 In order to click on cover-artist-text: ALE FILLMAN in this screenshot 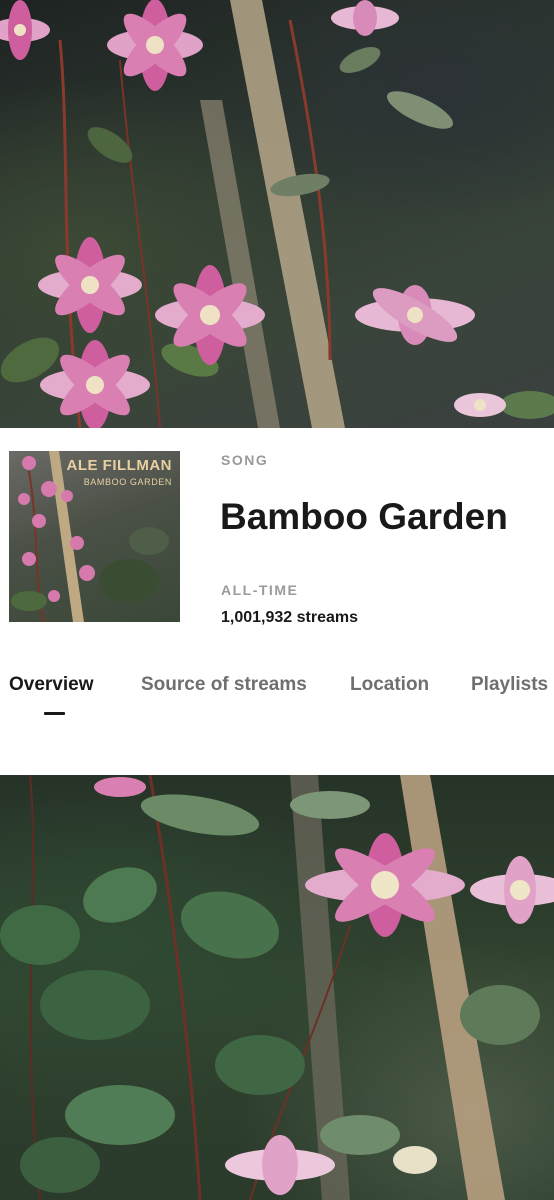, I will do `click(119, 465)`.